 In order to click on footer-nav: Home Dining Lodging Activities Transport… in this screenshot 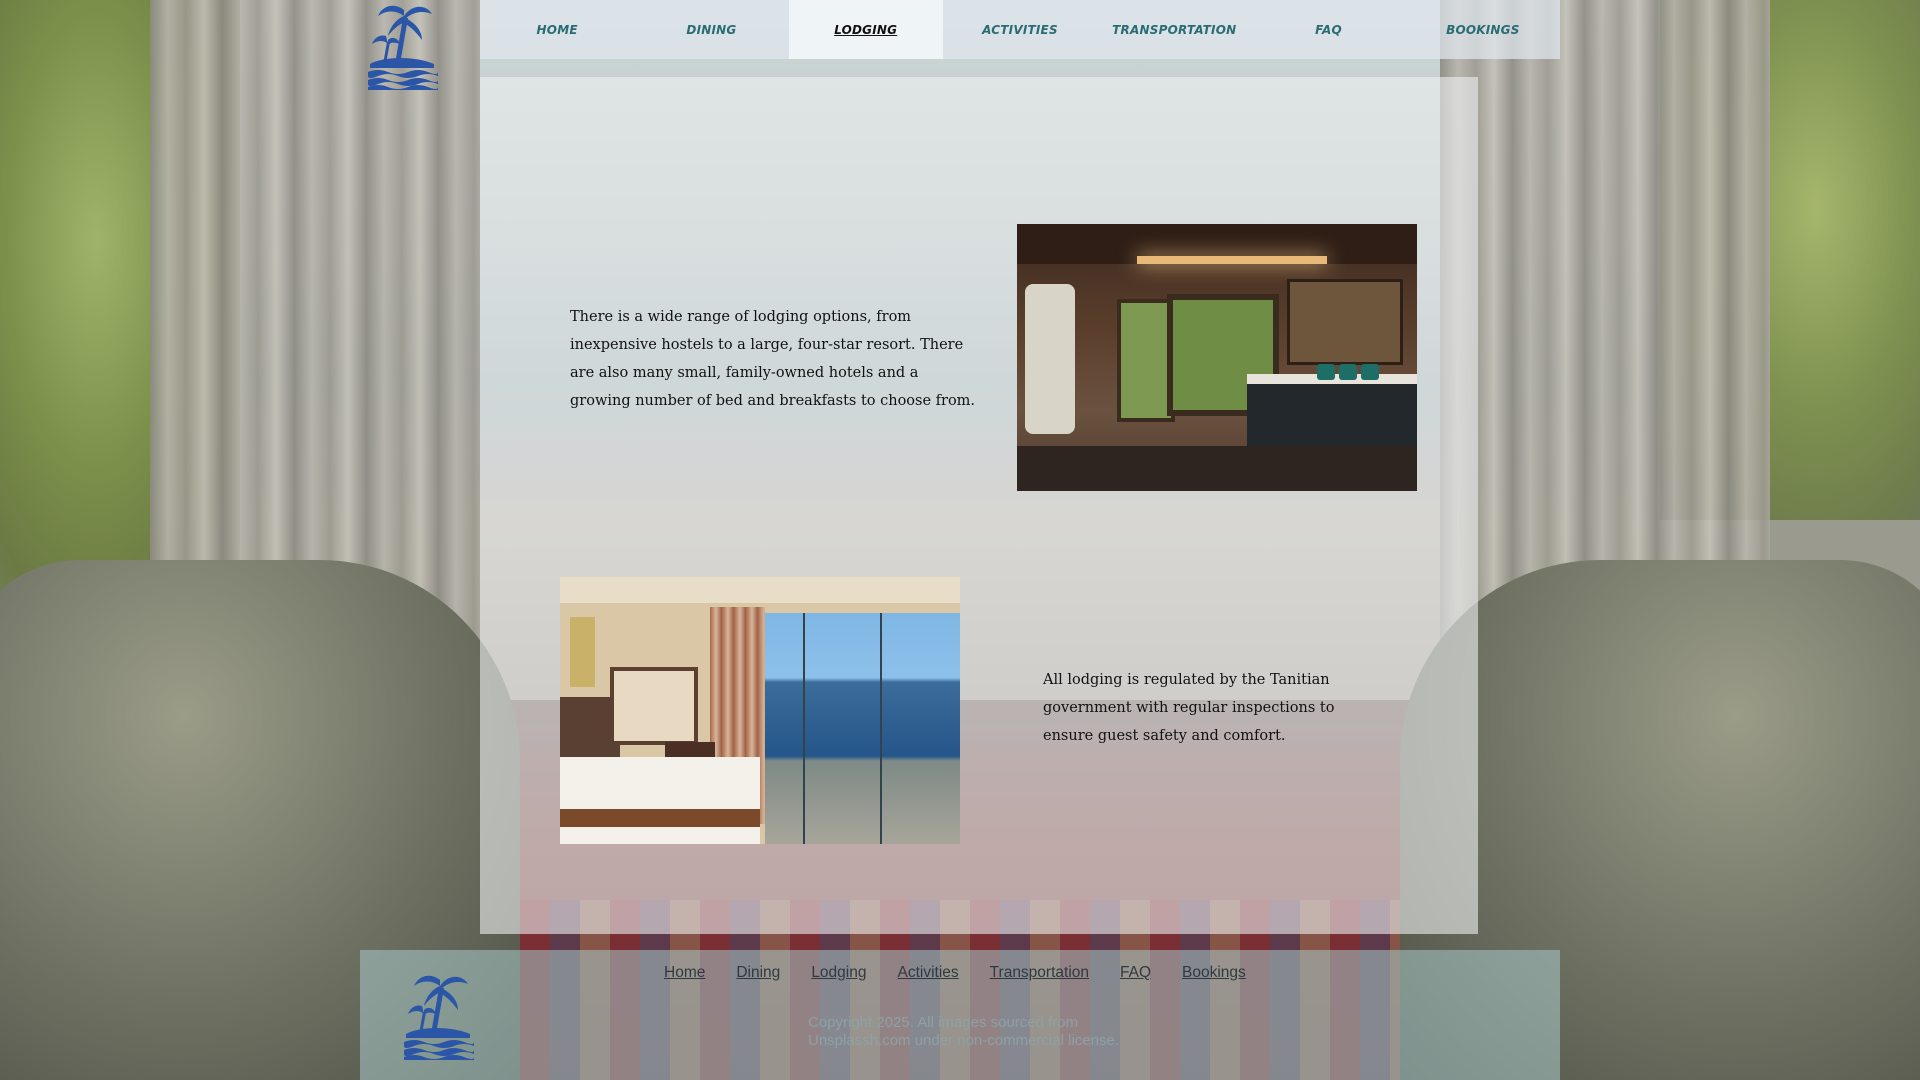, I will do `click(955, 973)`.